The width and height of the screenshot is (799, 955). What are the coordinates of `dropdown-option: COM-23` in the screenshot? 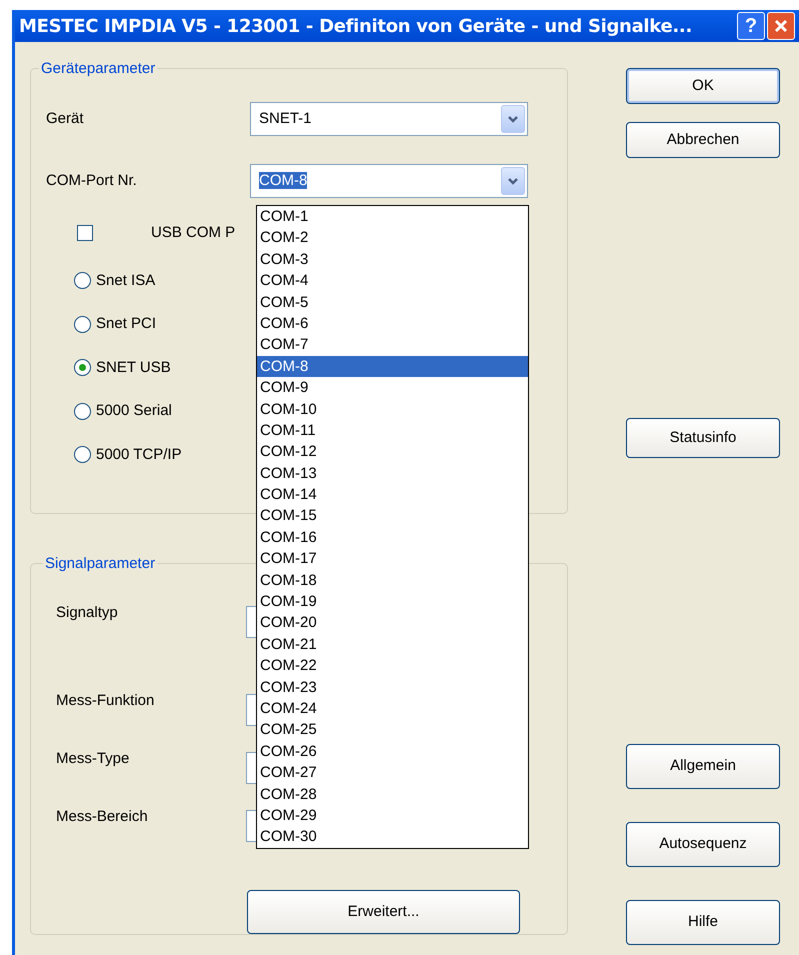 It's located at (392, 687).